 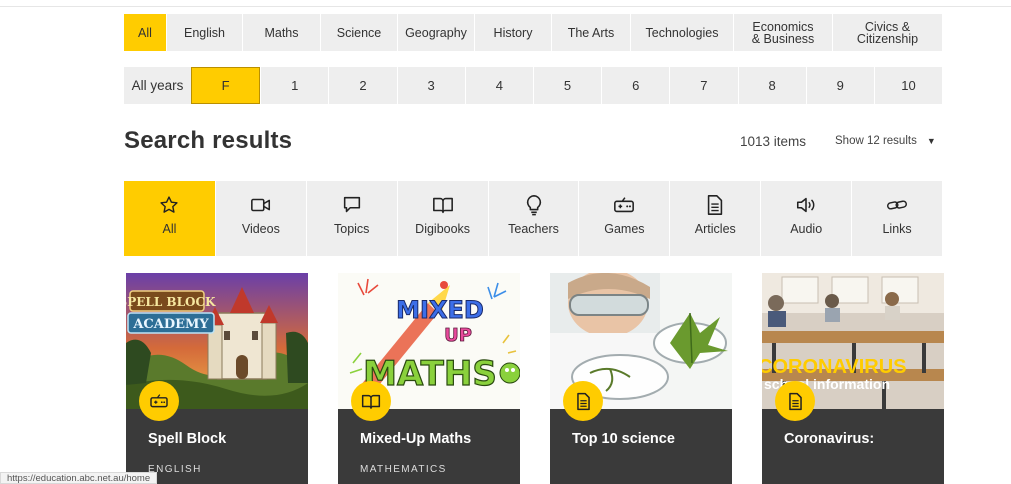 What do you see at coordinates (169, 218) in the screenshot?
I see `tab-all: All` at bounding box center [169, 218].